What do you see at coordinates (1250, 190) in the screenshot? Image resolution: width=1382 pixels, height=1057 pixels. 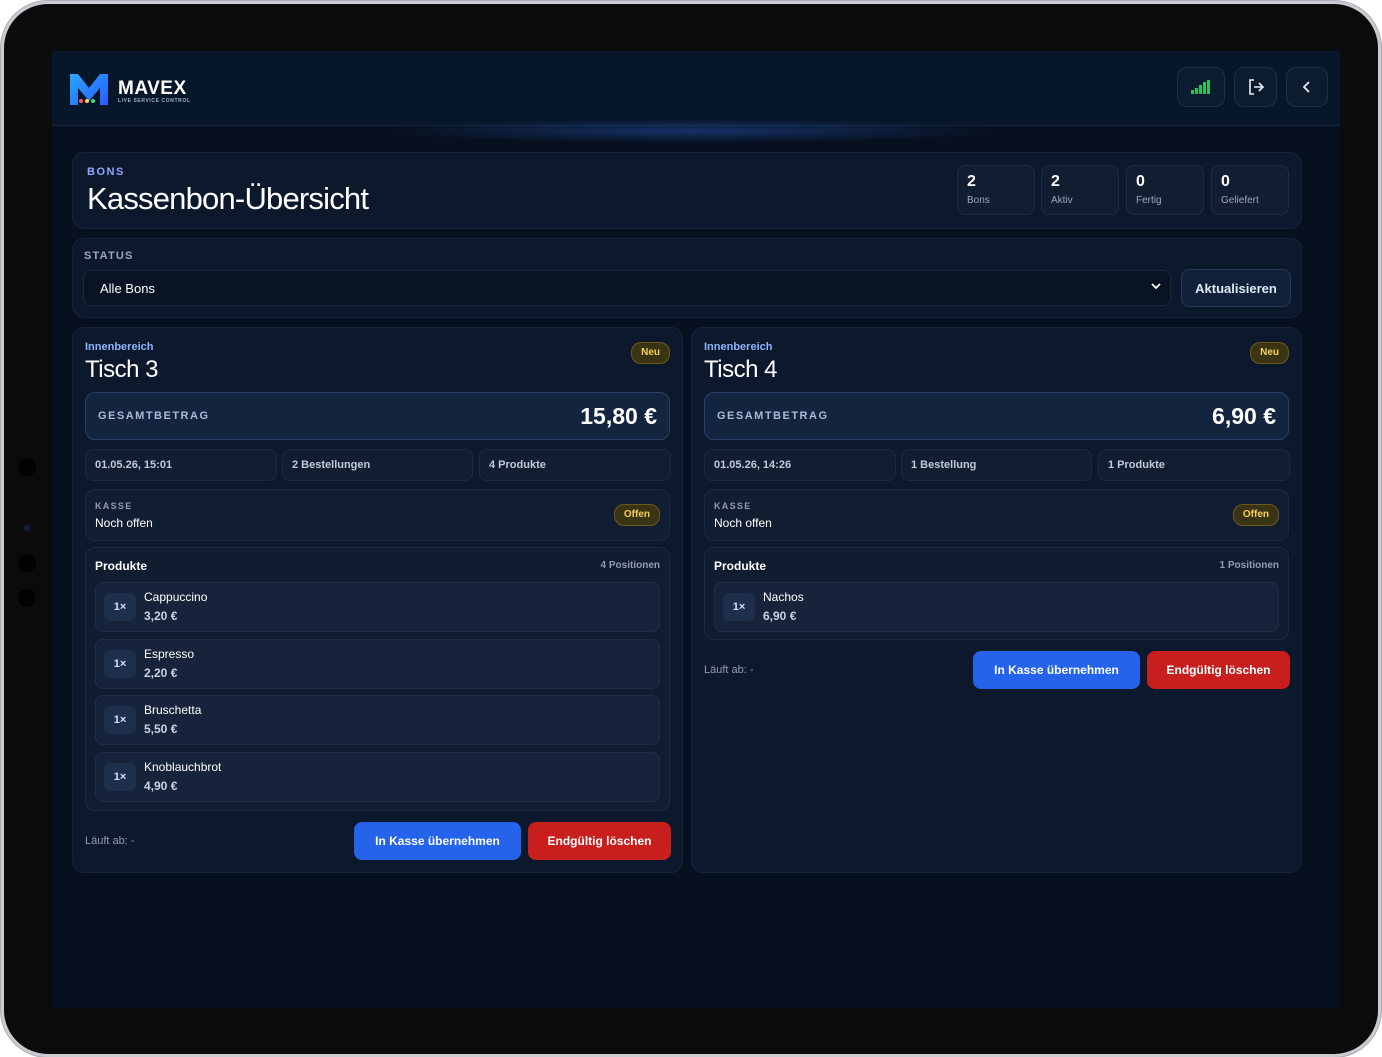 I see `stat-geliefert: 0 Geliefert` at bounding box center [1250, 190].